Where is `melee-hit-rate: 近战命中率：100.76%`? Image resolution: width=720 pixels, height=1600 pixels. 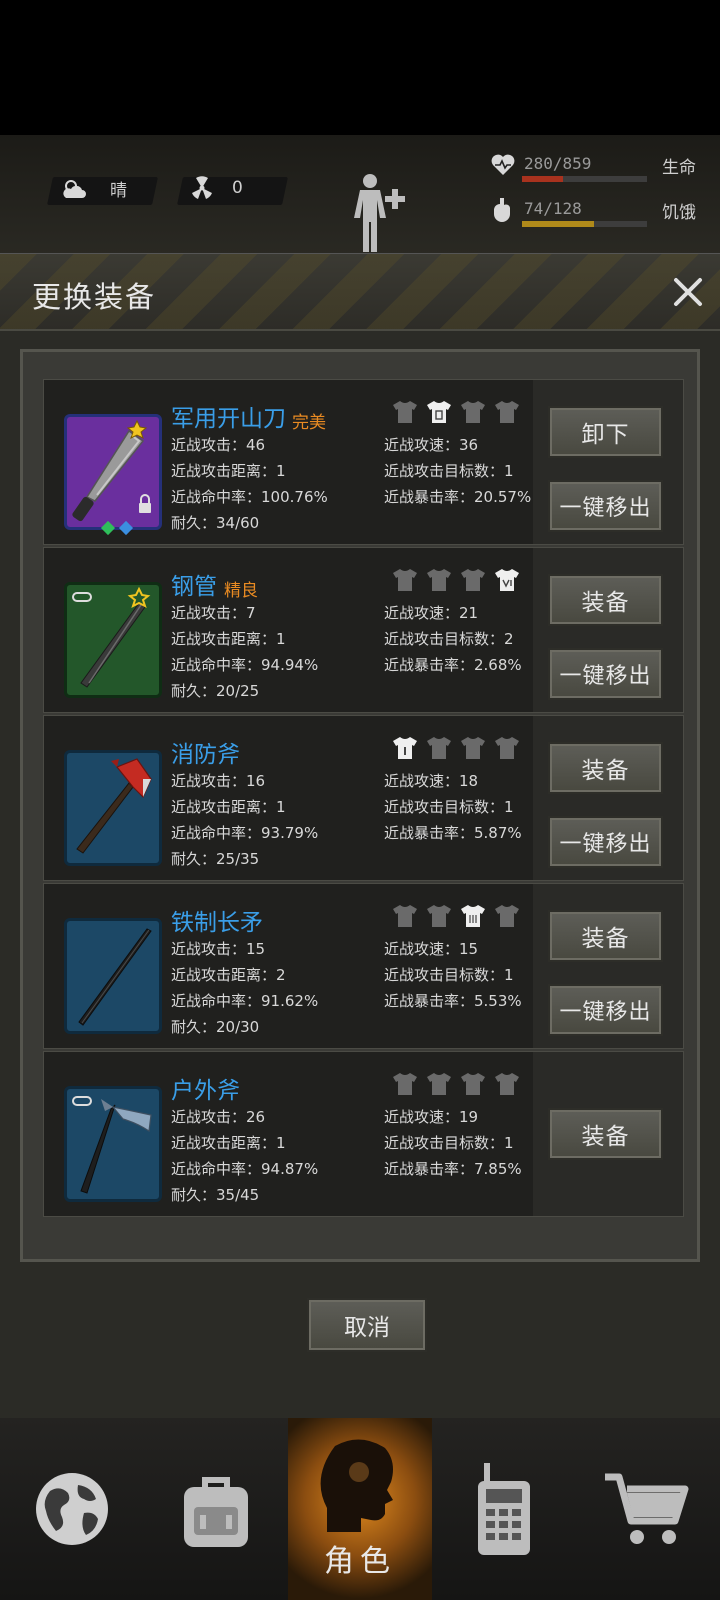 melee-hit-rate: 近战命中率：100.76% is located at coordinates (249, 497).